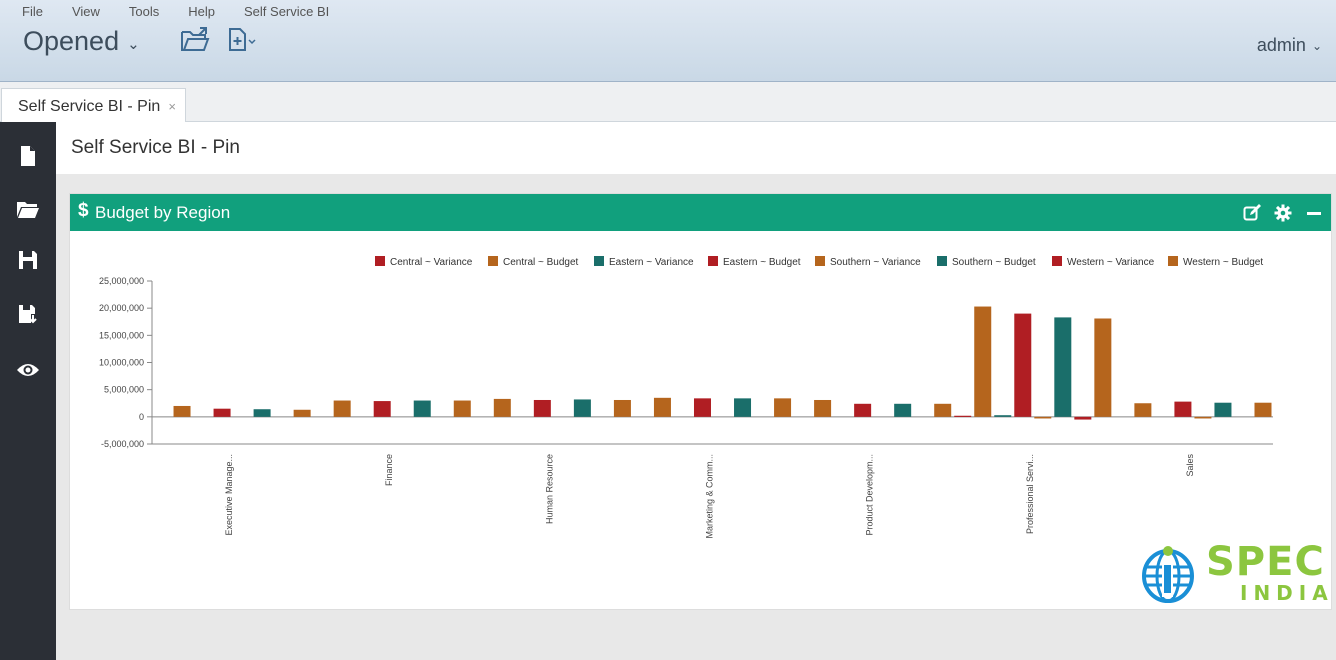 The height and width of the screenshot is (660, 1336). What do you see at coordinates (124, 390) in the screenshot?
I see `y-tick-label: 5,000,000` at bounding box center [124, 390].